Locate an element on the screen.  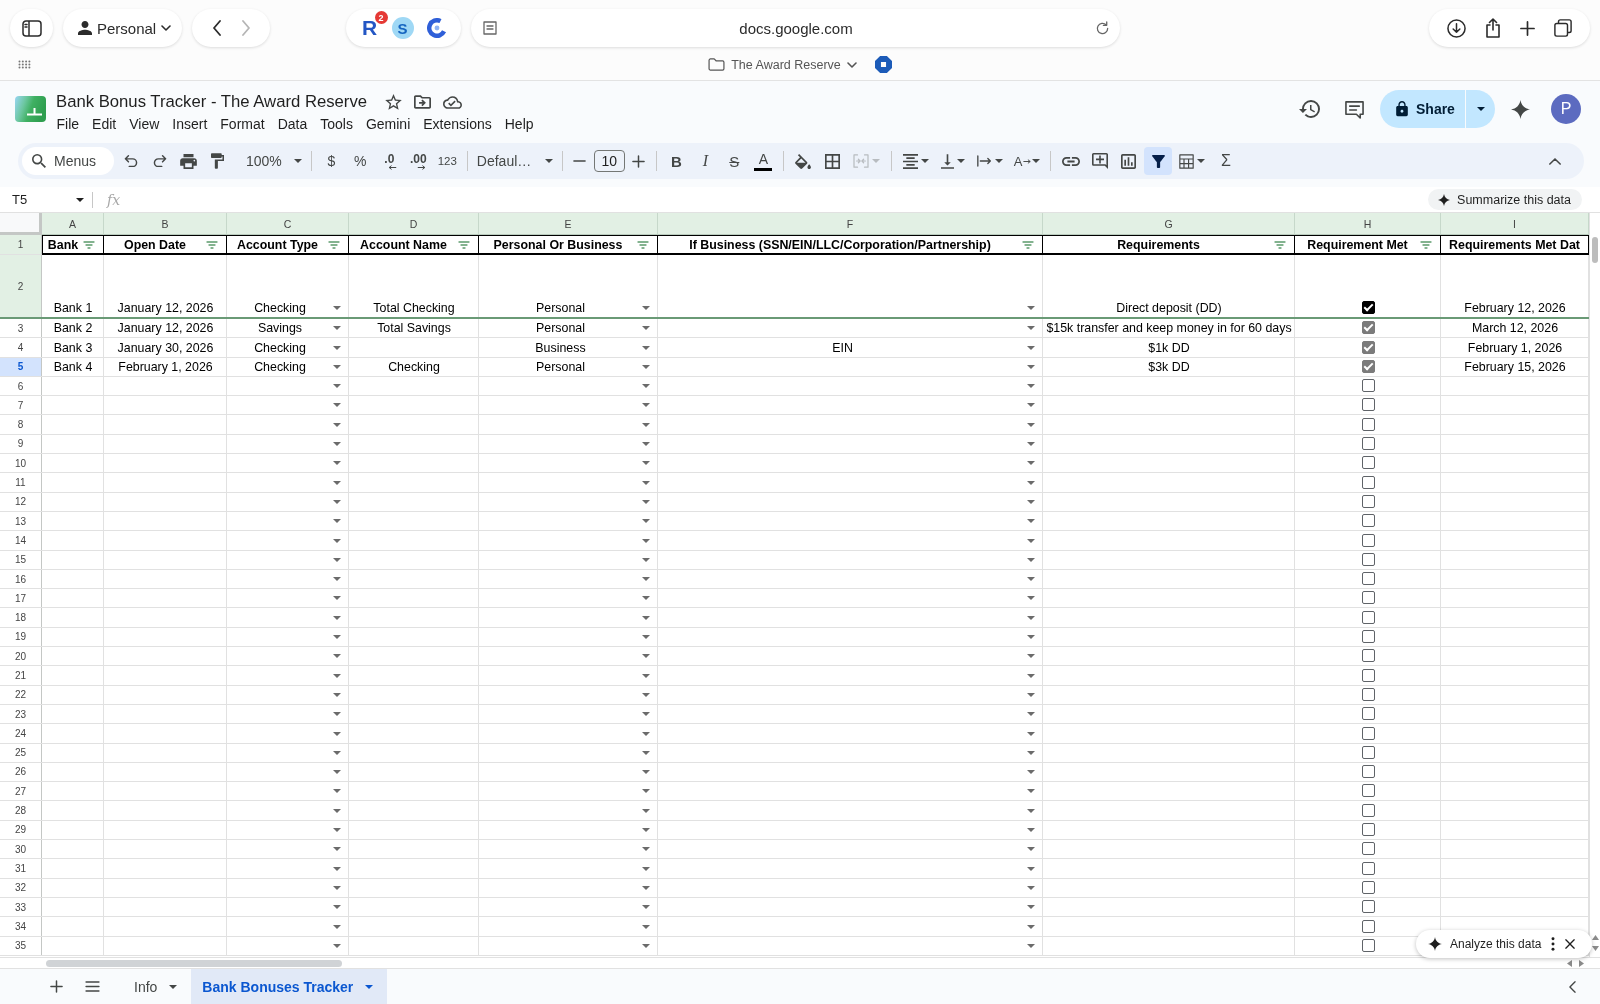
menu-item: Help is located at coordinates (519, 124).